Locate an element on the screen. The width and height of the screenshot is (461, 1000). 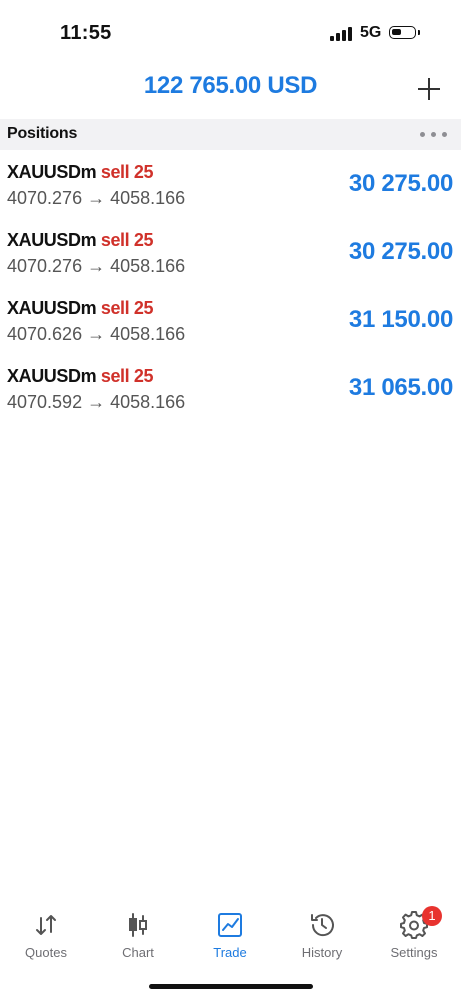
position-profit: 31 065.00 is located at coordinates (400, 387).